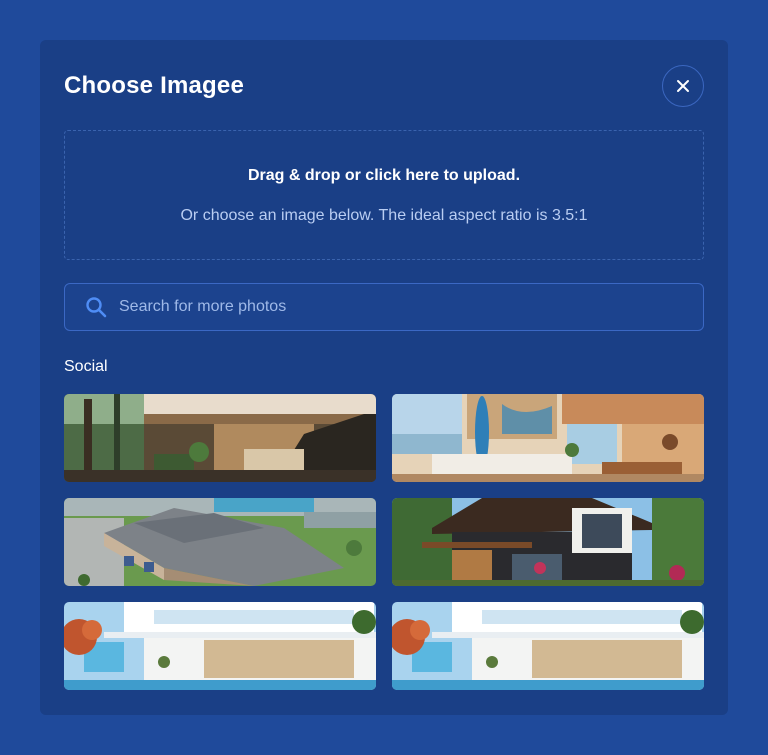 This screenshot has height=755, width=768. What do you see at coordinates (220, 646) in the screenshot?
I see `gallery-image-white-villa-pool` at bounding box center [220, 646].